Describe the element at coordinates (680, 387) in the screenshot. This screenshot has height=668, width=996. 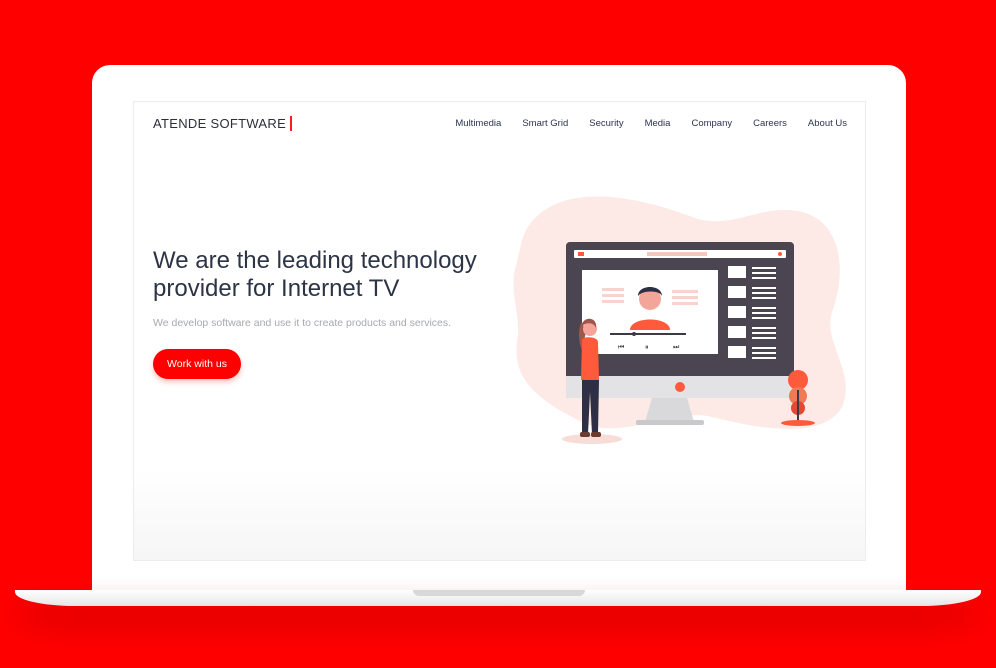
I see `monitor-power-icon` at that location.